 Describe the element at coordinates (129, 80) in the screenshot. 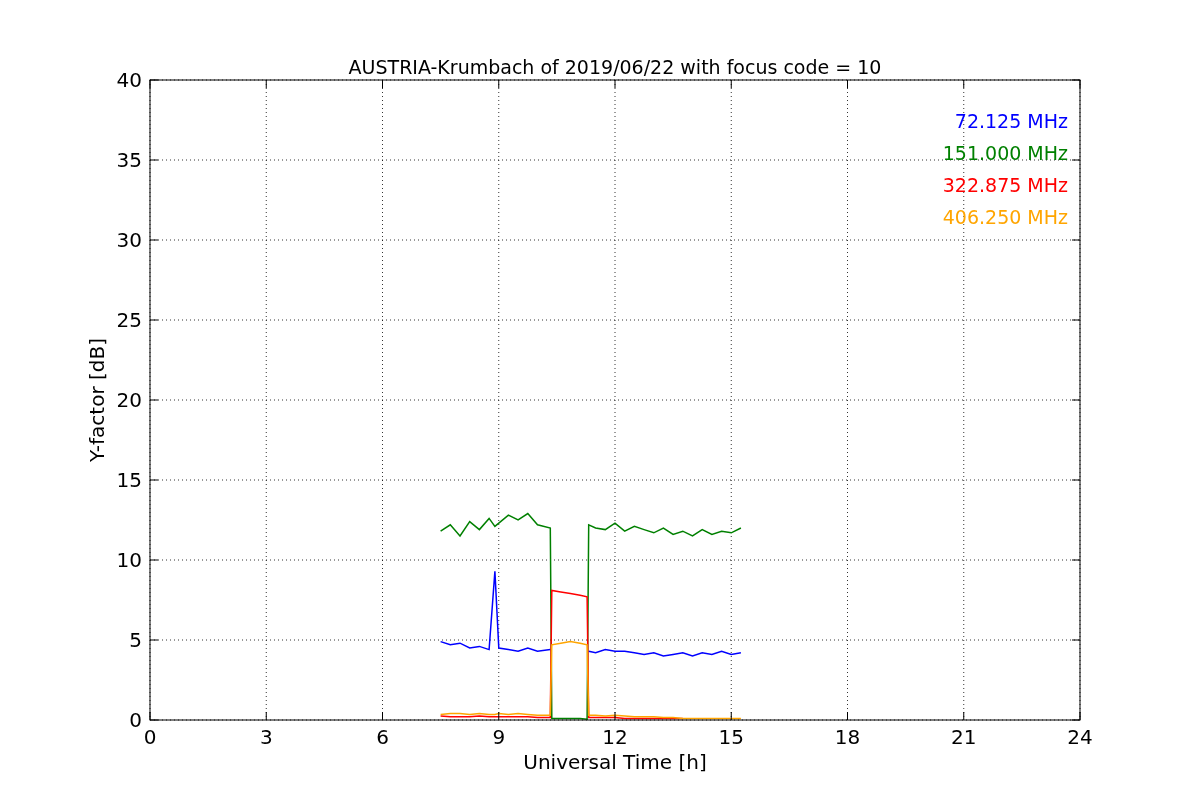

I see `y-tick-label: 40` at that location.